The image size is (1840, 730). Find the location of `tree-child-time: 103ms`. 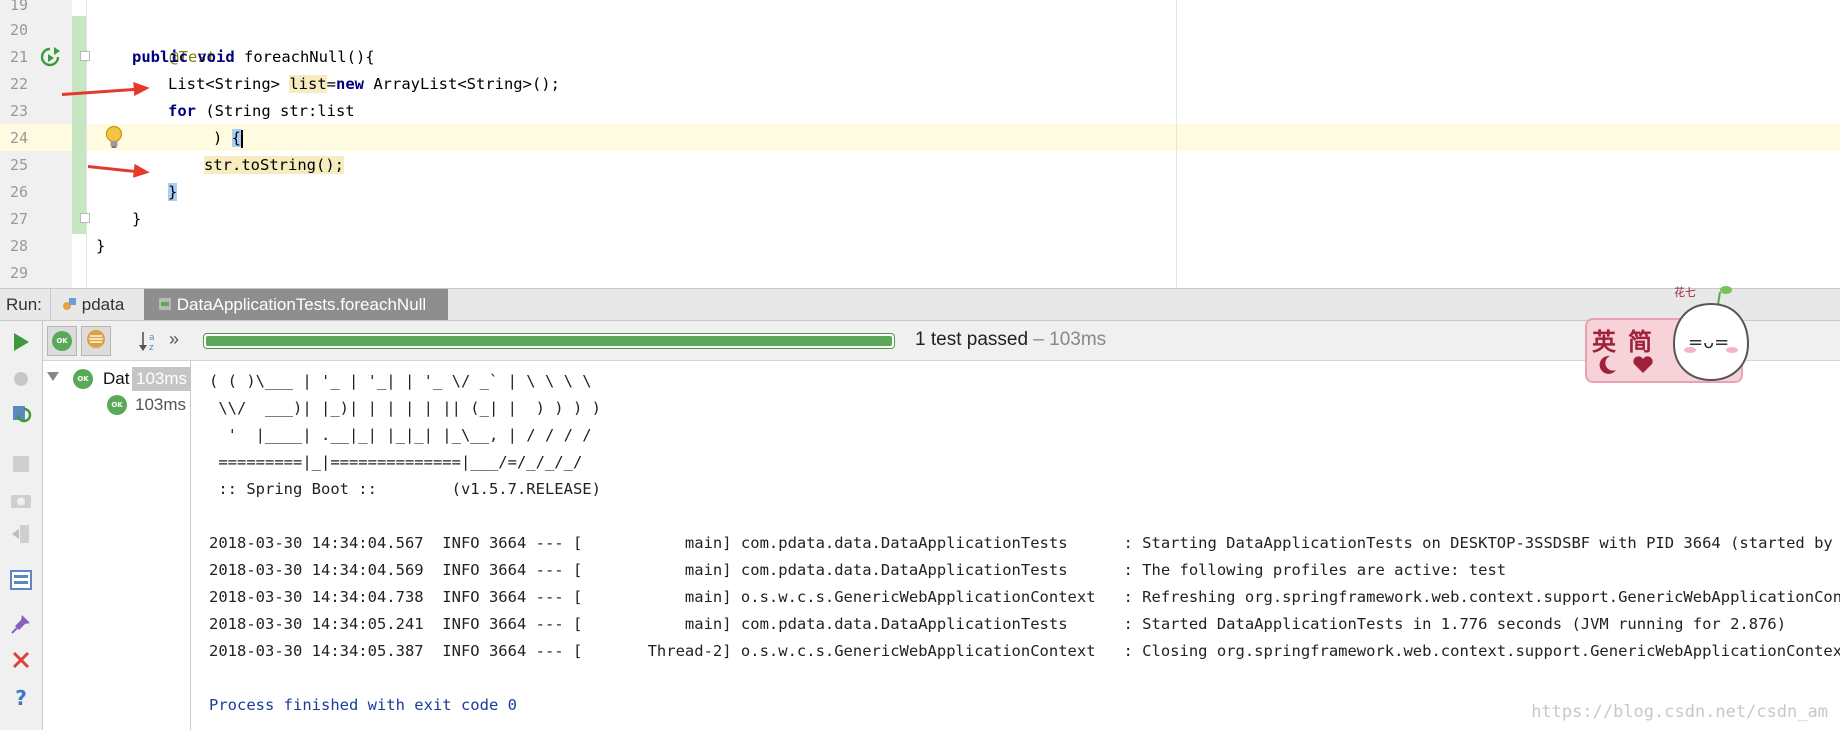

tree-child-time: 103ms is located at coordinates (161, 404).